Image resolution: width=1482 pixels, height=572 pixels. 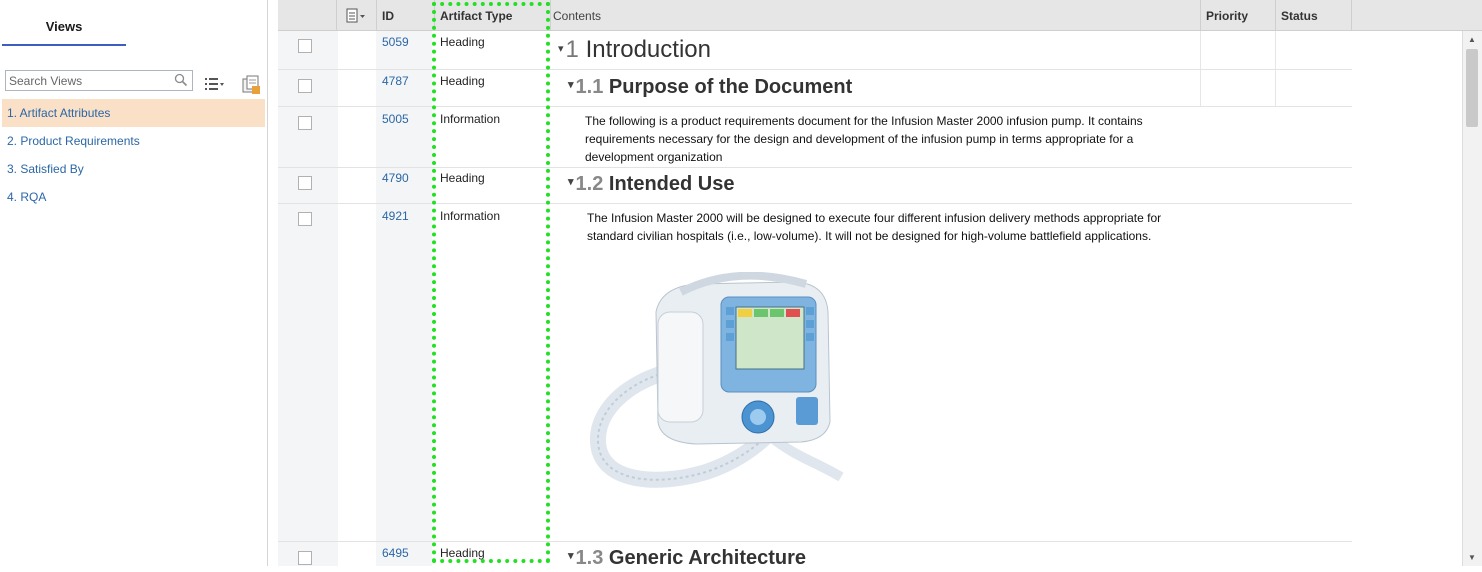 What do you see at coordinates (634, 49) in the screenshot?
I see `heading-1: ▾1 Introduction` at bounding box center [634, 49].